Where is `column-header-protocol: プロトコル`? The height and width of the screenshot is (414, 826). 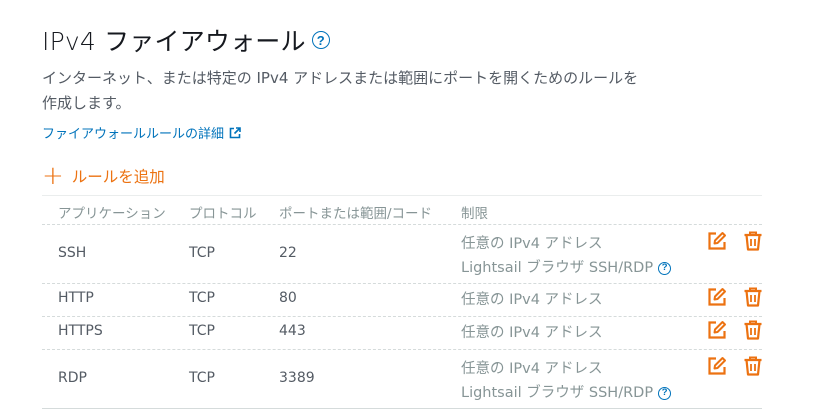 column-header-protocol: プロトコル is located at coordinates (223, 214).